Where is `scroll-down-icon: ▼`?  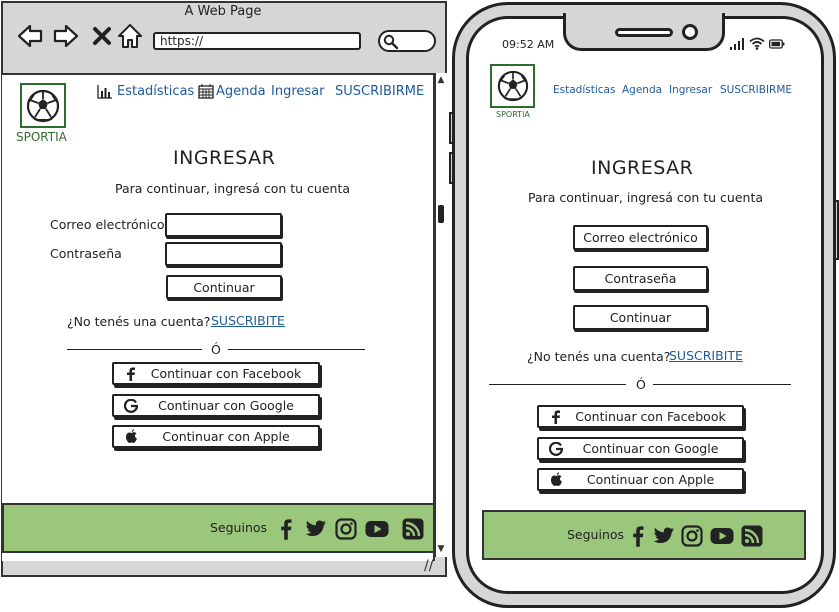
scroll-down-icon: ▼ is located at coordinates (441, 549).